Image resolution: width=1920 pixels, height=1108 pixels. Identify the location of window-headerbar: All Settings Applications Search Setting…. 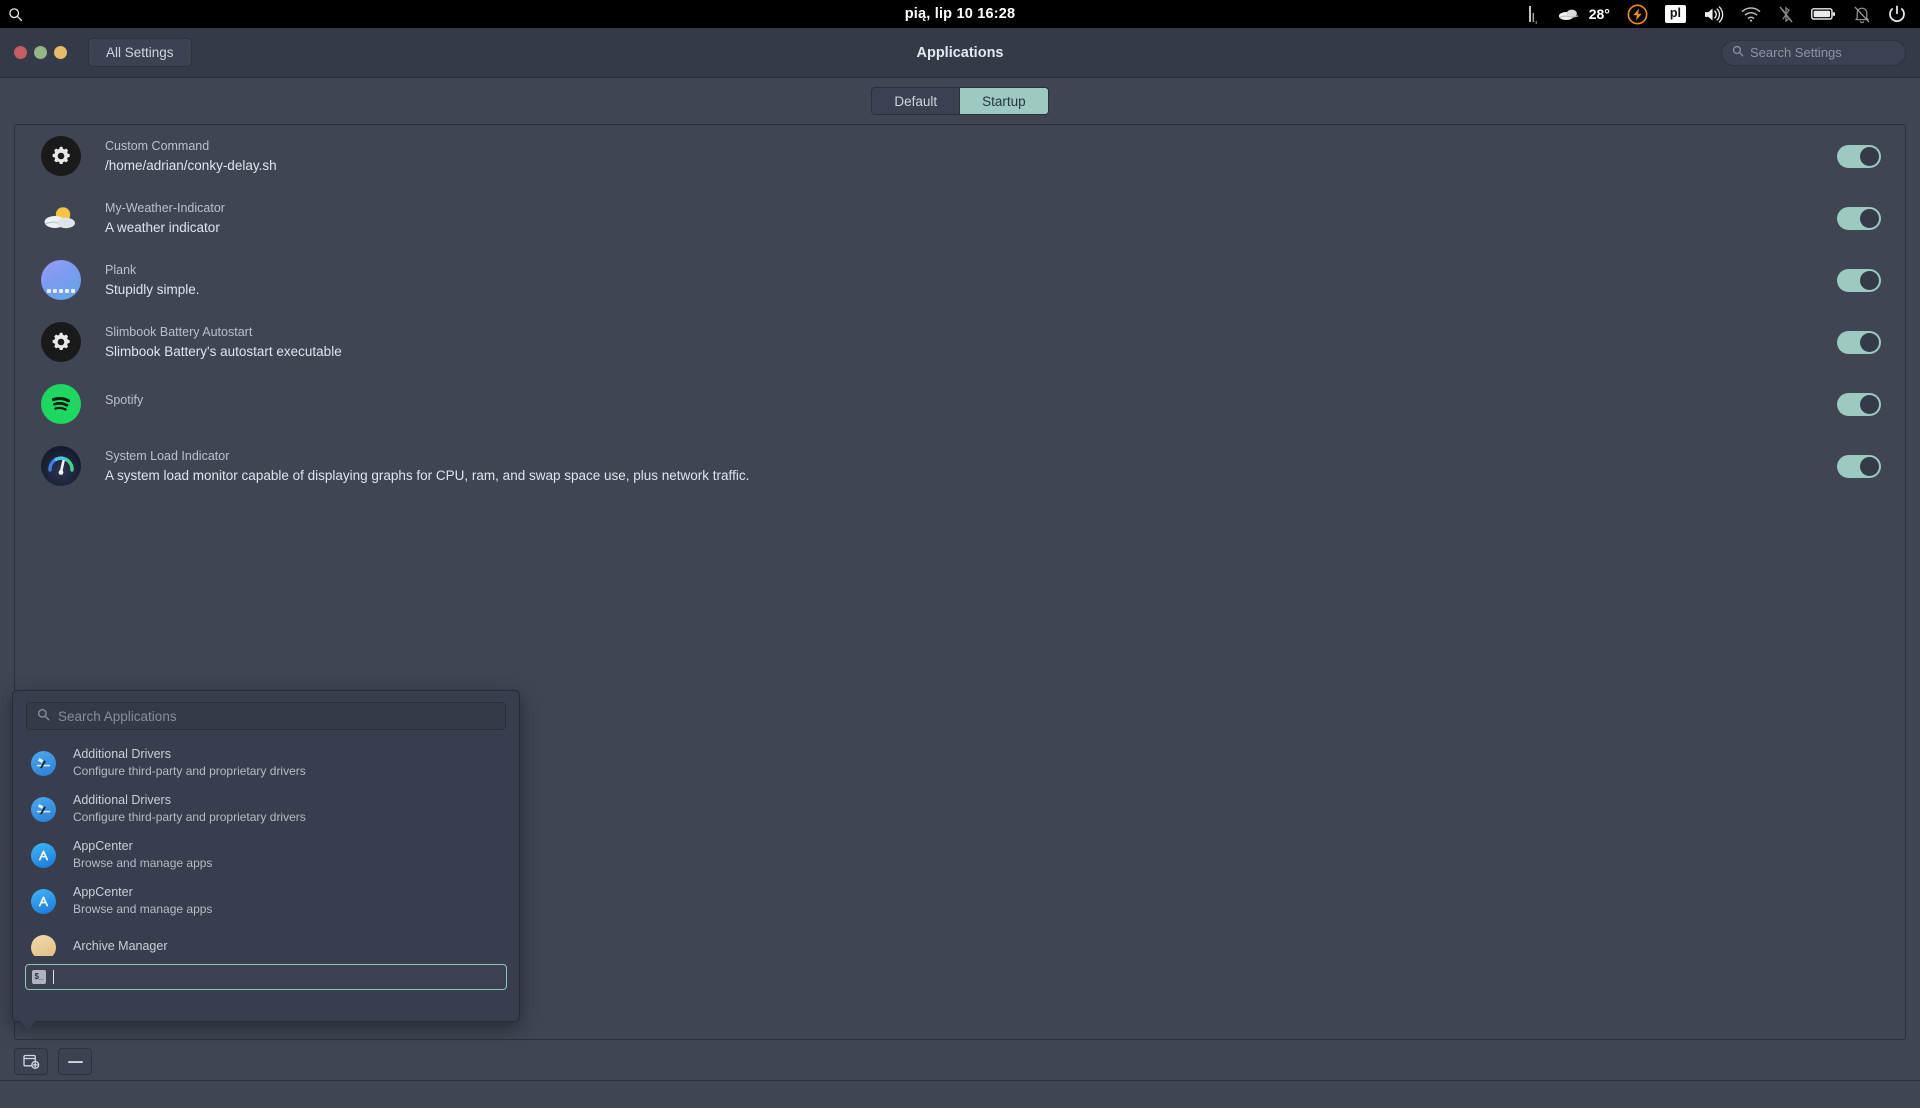
(960, 53).